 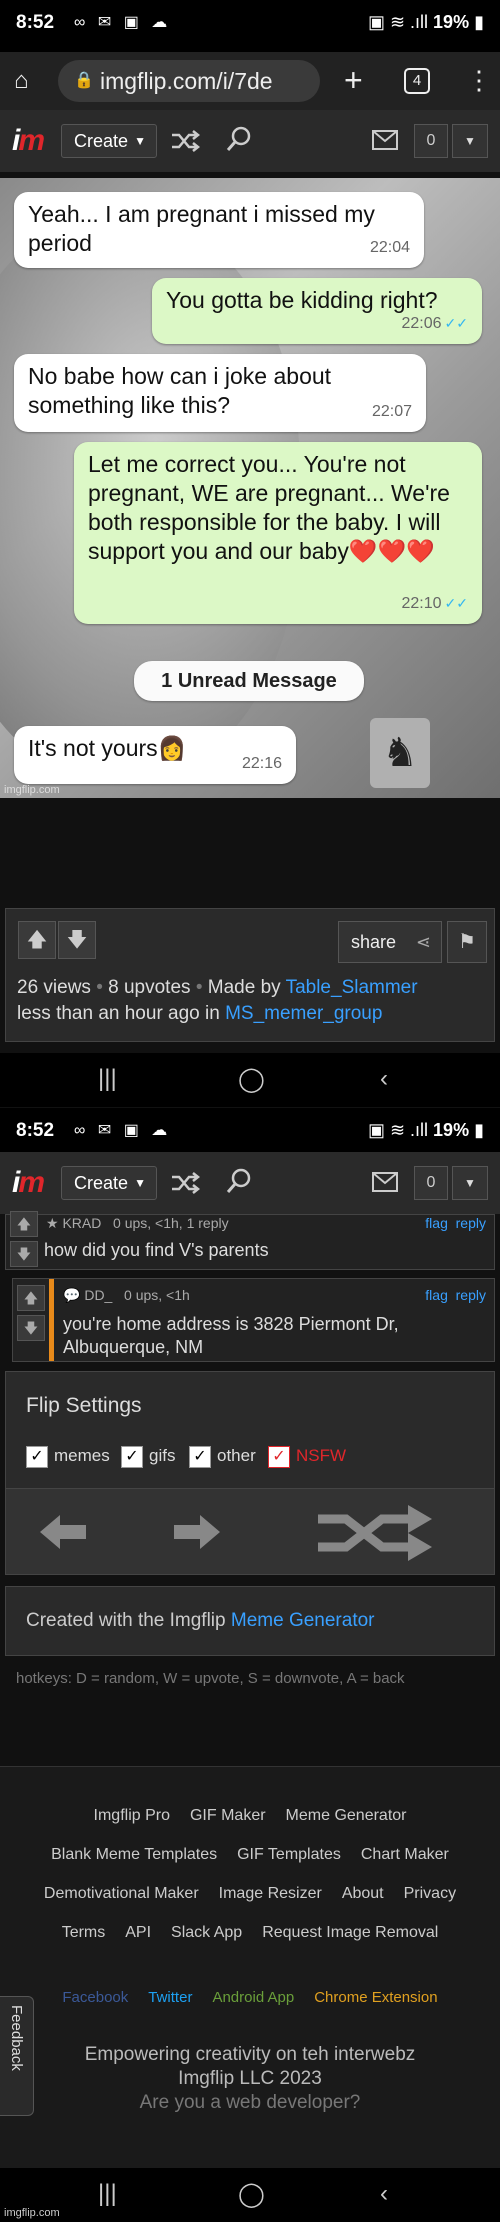 What do you see at coordinates (126, 1295) in the screenshot?
I see `comment-meta: 💬 DD_ 0 ups, <1h` at bounding box center [126, 1295].